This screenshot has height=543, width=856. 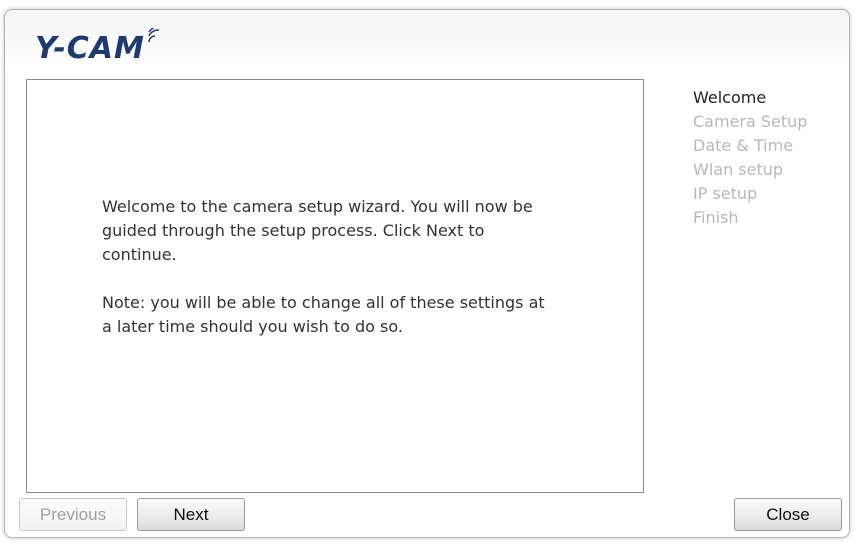 I want to click on step-ip-setup: IP setup, so click(x=725, y=193).